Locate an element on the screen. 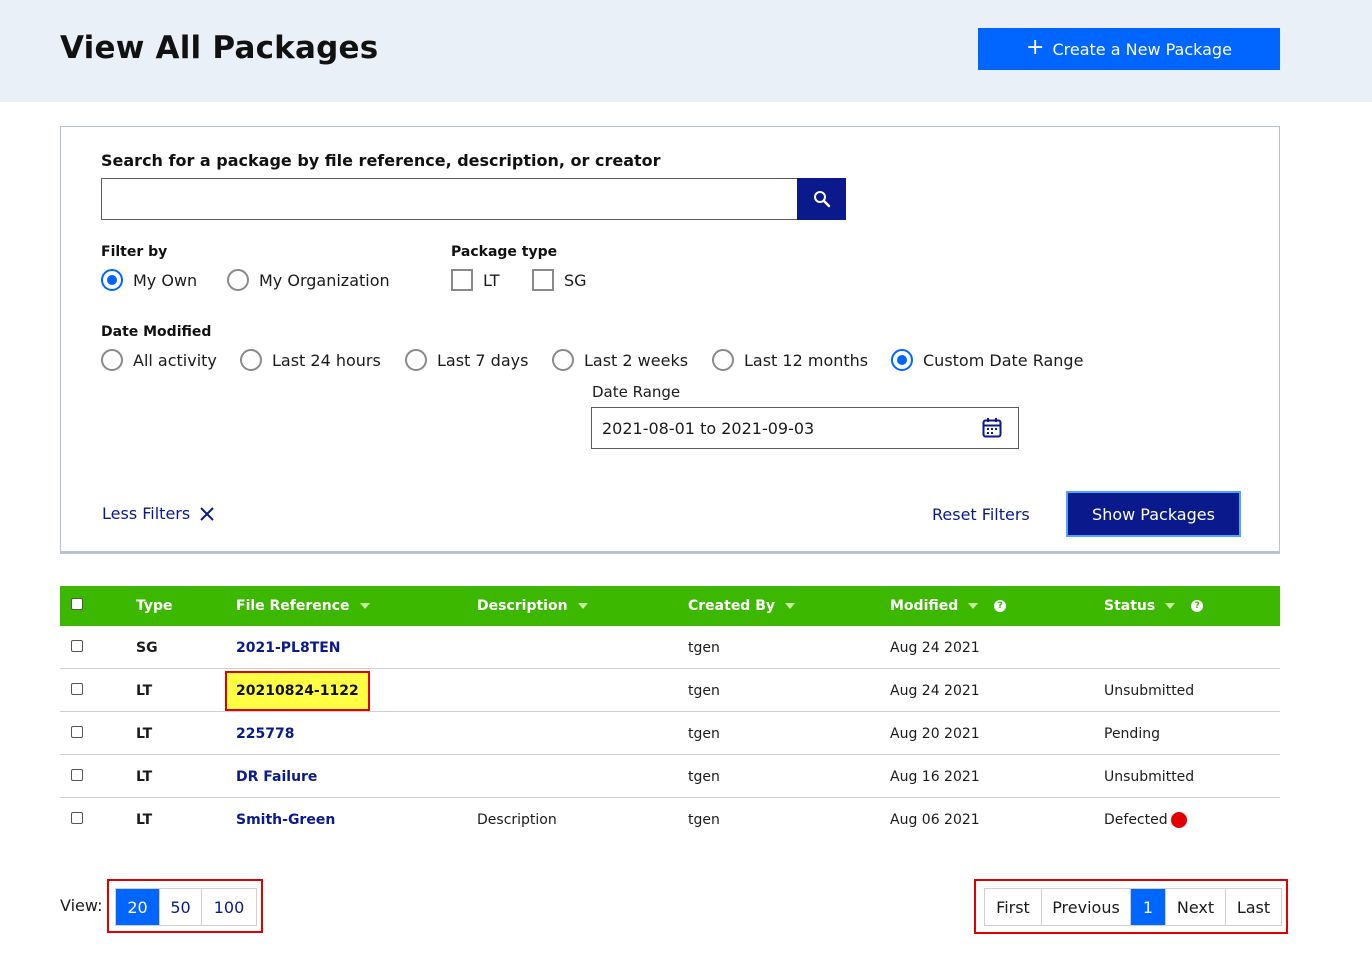 The height and width of the screenshot is (956, 1372). date-range-label: Date Range is located at coordinates (636, 392).